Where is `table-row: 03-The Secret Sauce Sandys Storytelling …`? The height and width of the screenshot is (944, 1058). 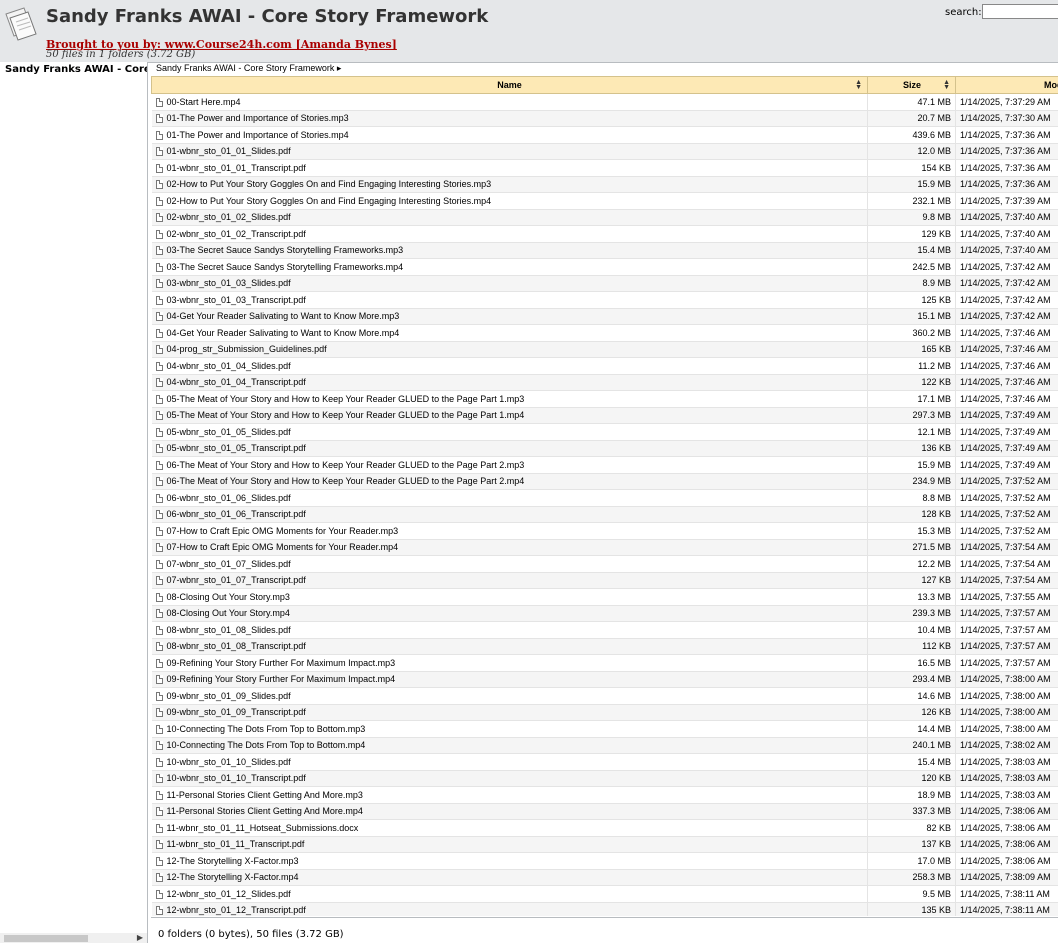
table-row: 03-The Secret Sauce Sandys Storytelling … is located at coordinates (605, 250).